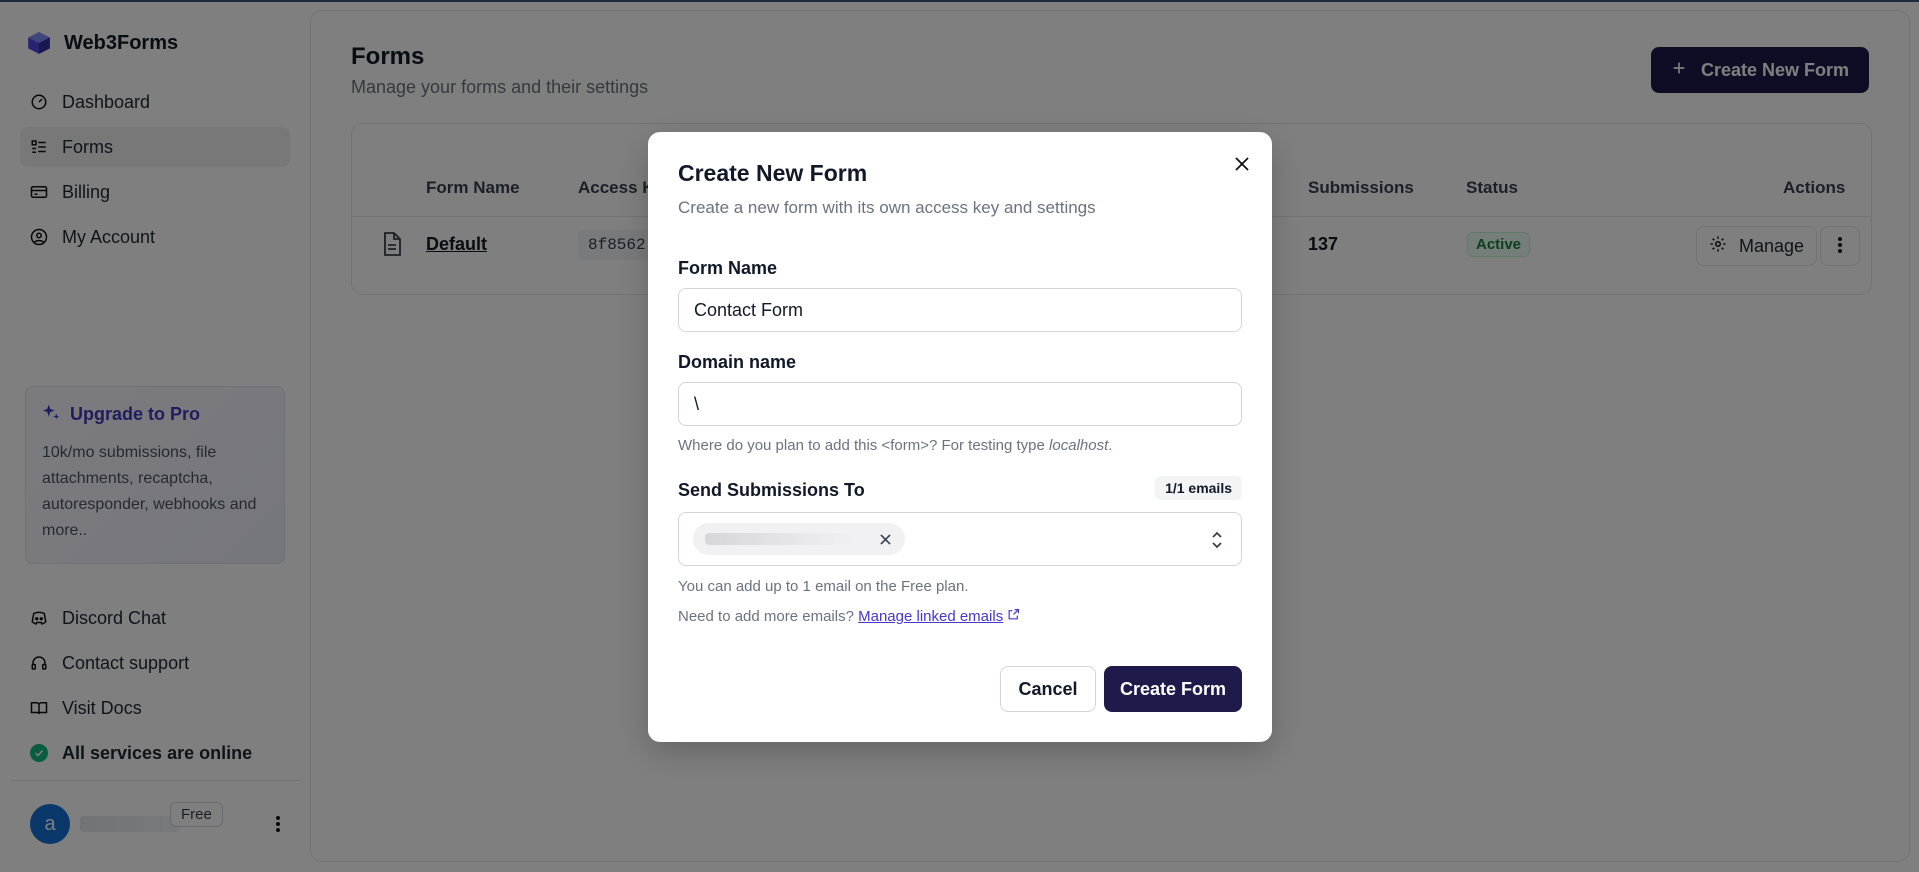  Describe the element at coordinates (930, 616) in the screenshot. I see `manage-linked-emails-link: Manage linked emails` at that location.